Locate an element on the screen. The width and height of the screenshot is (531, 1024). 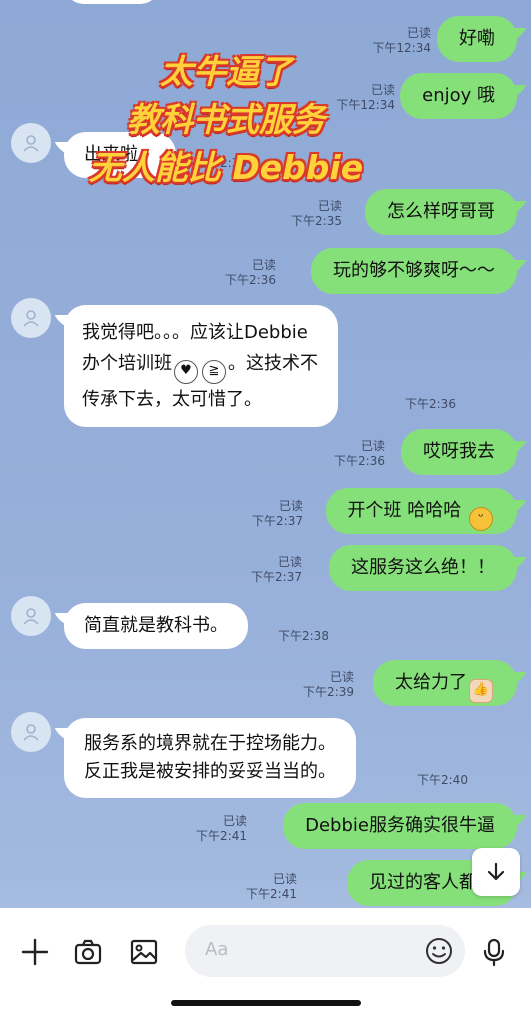
arrow-down-icon is located at coordinates (496, 871).